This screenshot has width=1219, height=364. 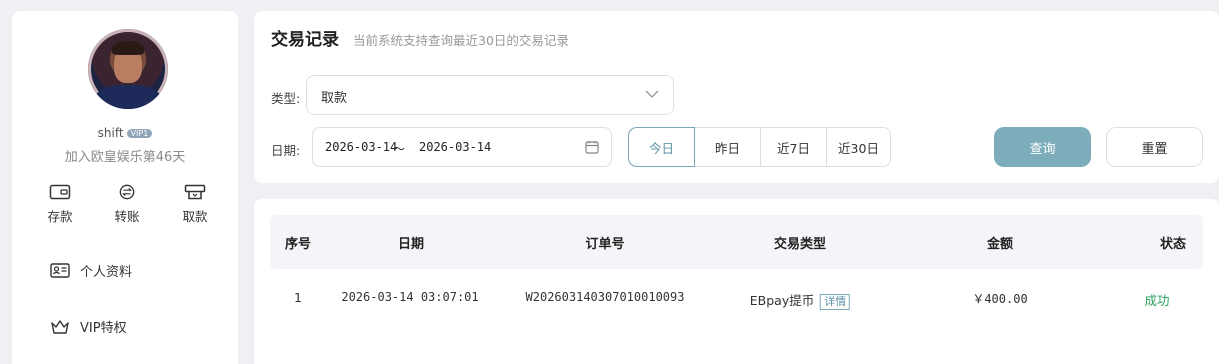 What do you see at coordinates (410, 297) in the screenshot?
I see `row-date: 2026-03-14 03:07:01` at bounding box center [410, 297].